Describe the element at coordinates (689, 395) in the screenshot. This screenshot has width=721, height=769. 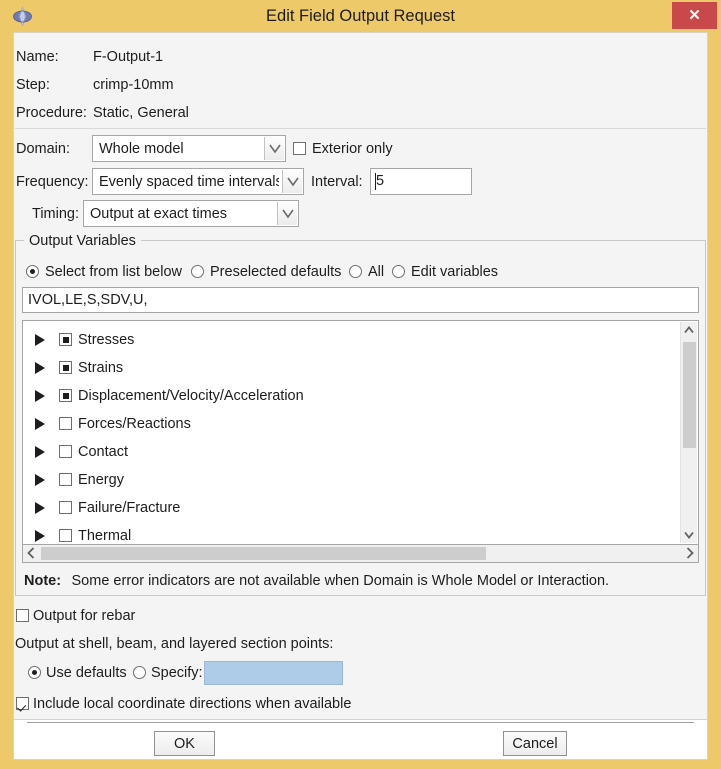
I see `vertical-scroll-thumb` at that location.